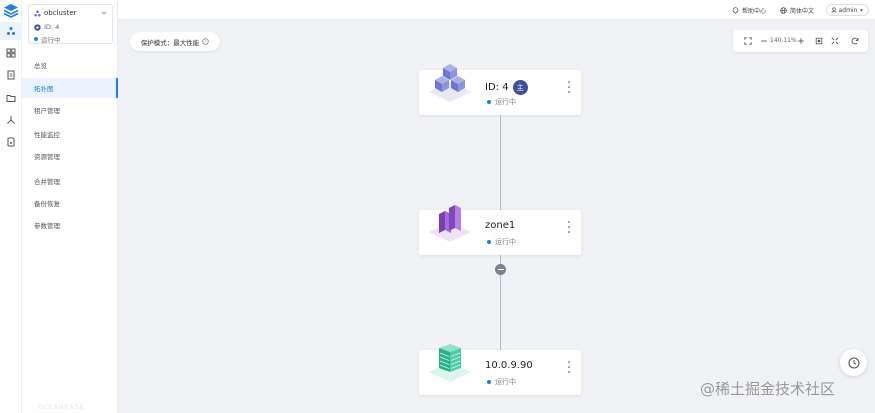 This screenshot has height=413, width=875. What do you see at coordinates (500, 225) in the screenshot?
I see `zone-node-title: zone1` at bounding box center [500, 225].